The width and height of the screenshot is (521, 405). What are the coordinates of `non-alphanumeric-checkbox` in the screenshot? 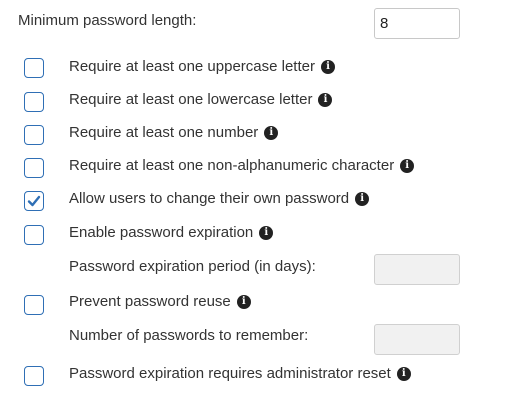 It's located at (34, 168).